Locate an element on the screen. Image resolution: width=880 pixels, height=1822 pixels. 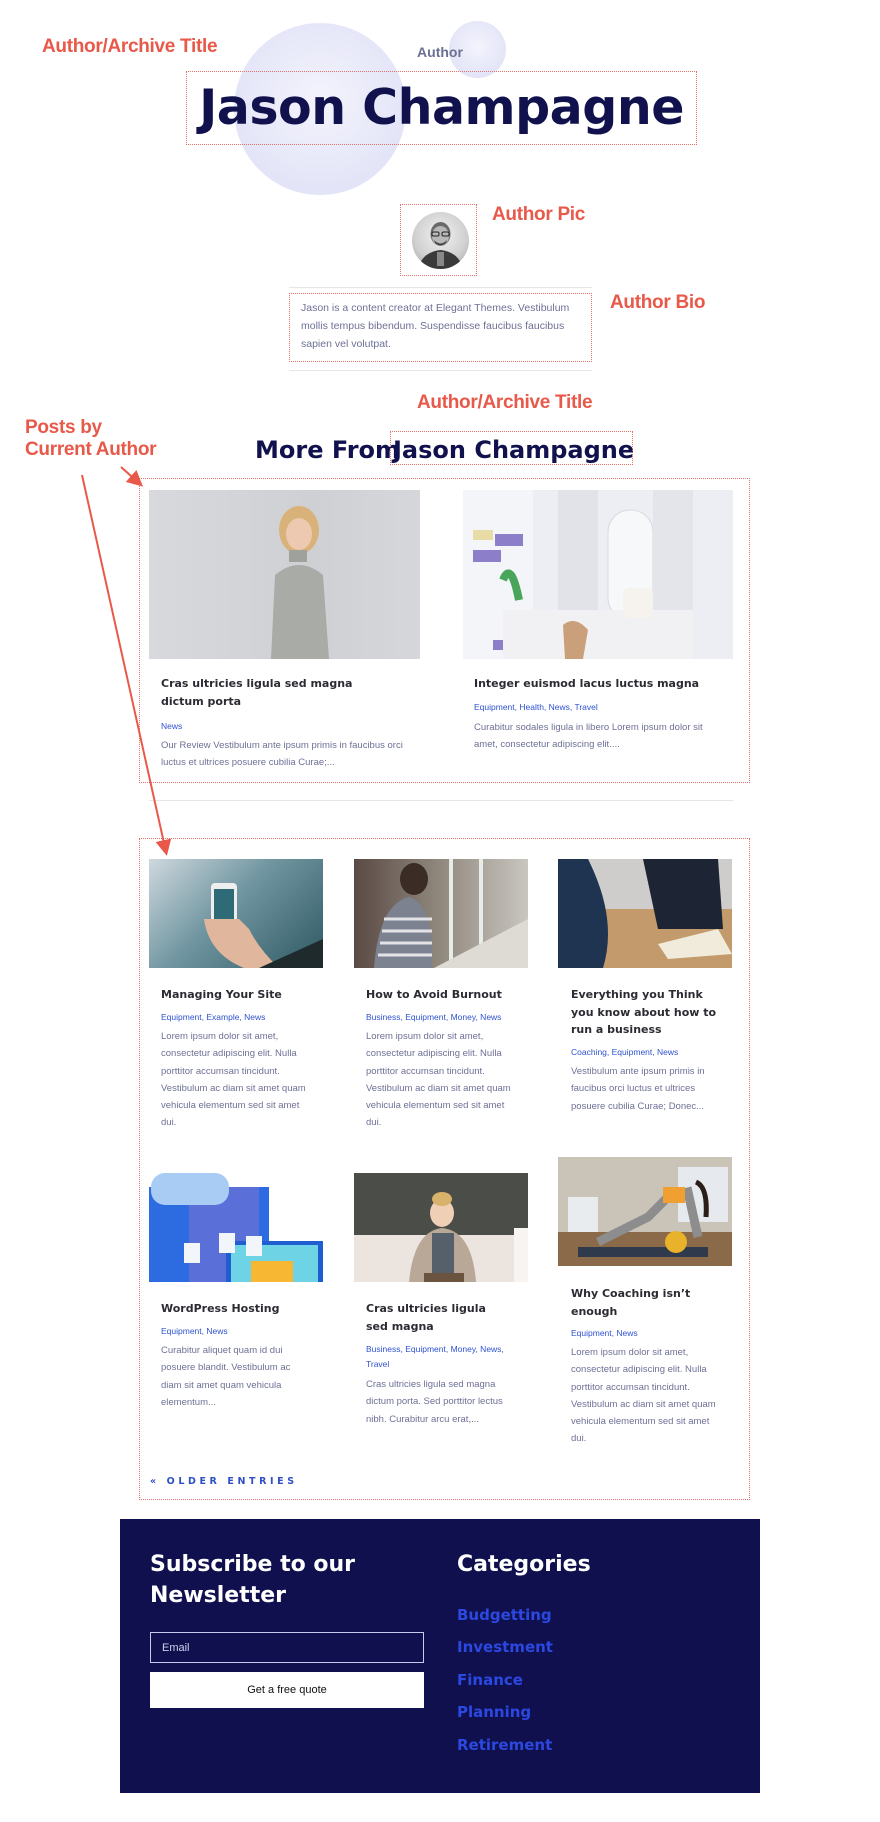
category-link-investment: Investment is located at coordinates (505, 1647).